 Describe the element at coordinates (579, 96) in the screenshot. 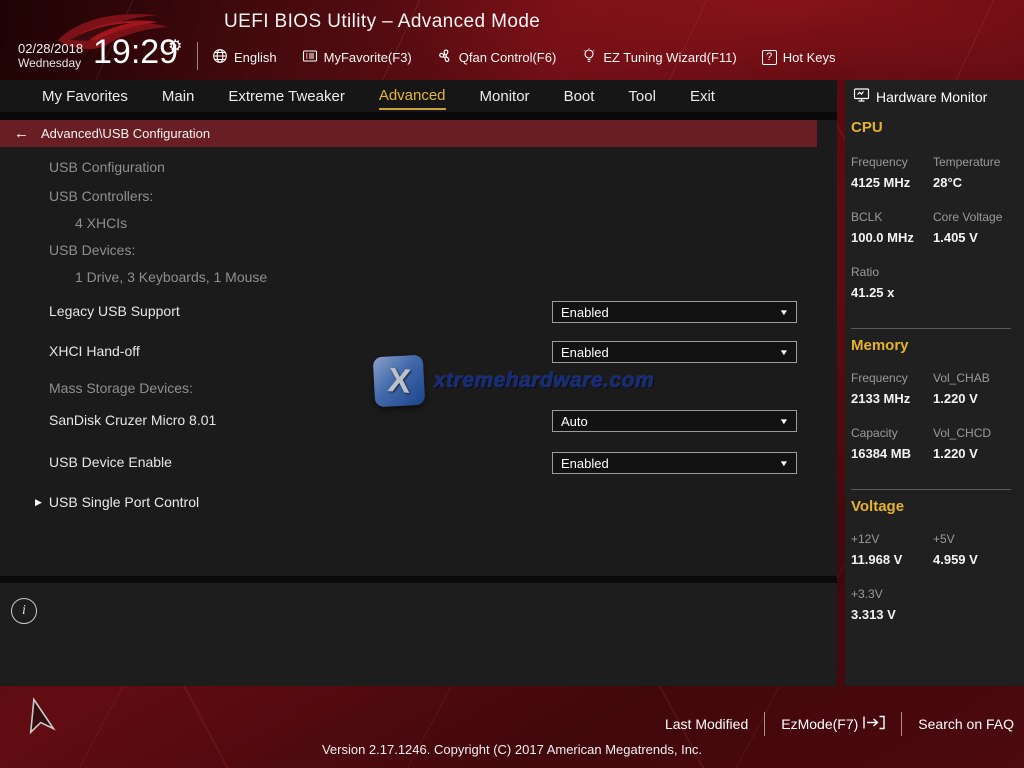

I see `tab-boot: Boot` at that location.